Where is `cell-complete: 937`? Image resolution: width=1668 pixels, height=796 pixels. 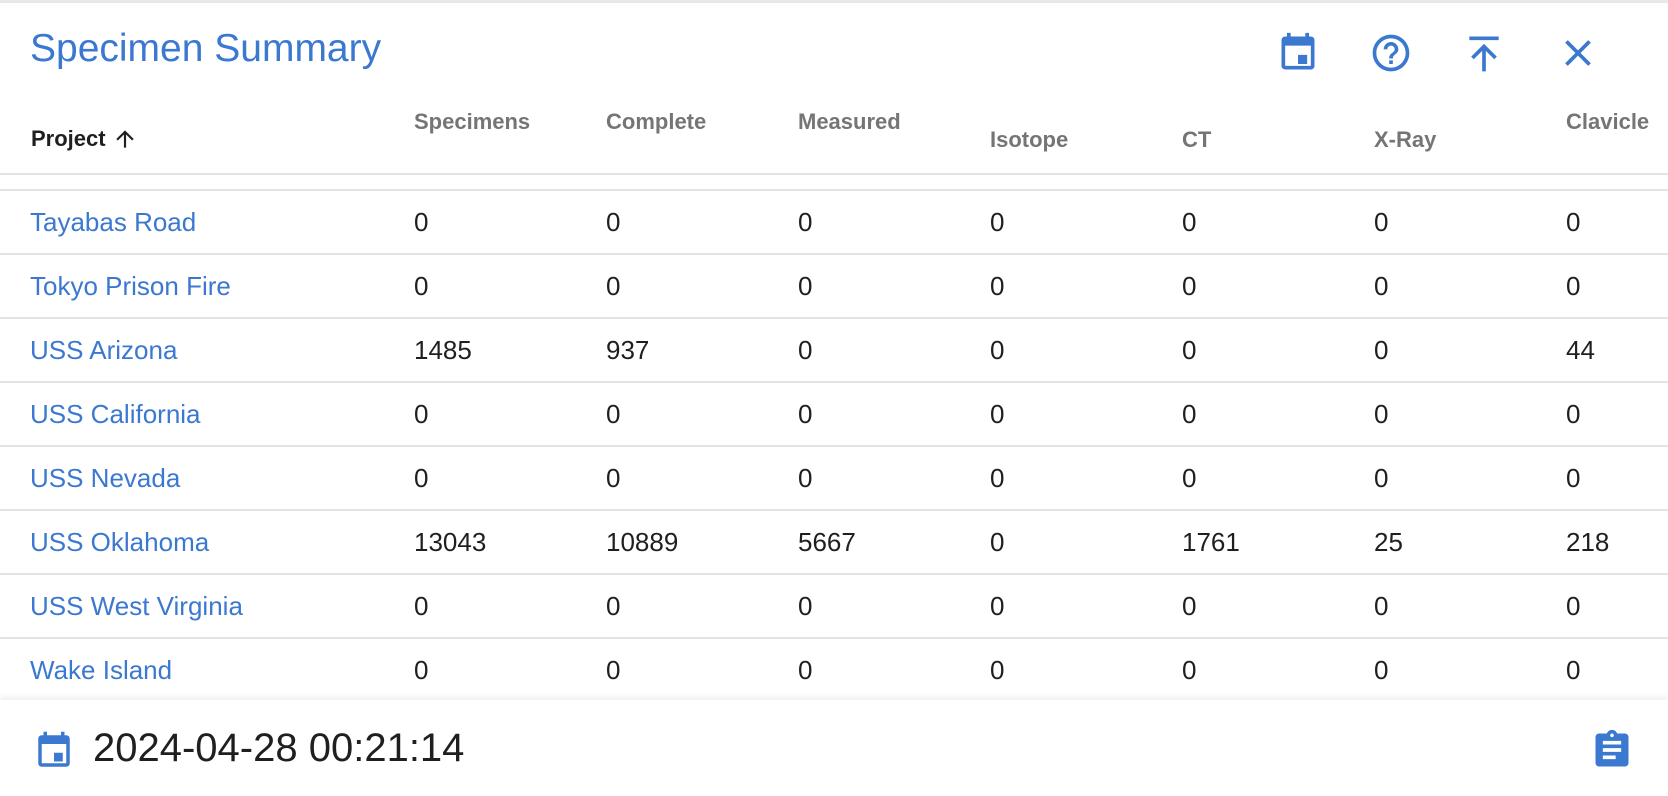 cell-complete: 937 is located at coordinates (628, 350).